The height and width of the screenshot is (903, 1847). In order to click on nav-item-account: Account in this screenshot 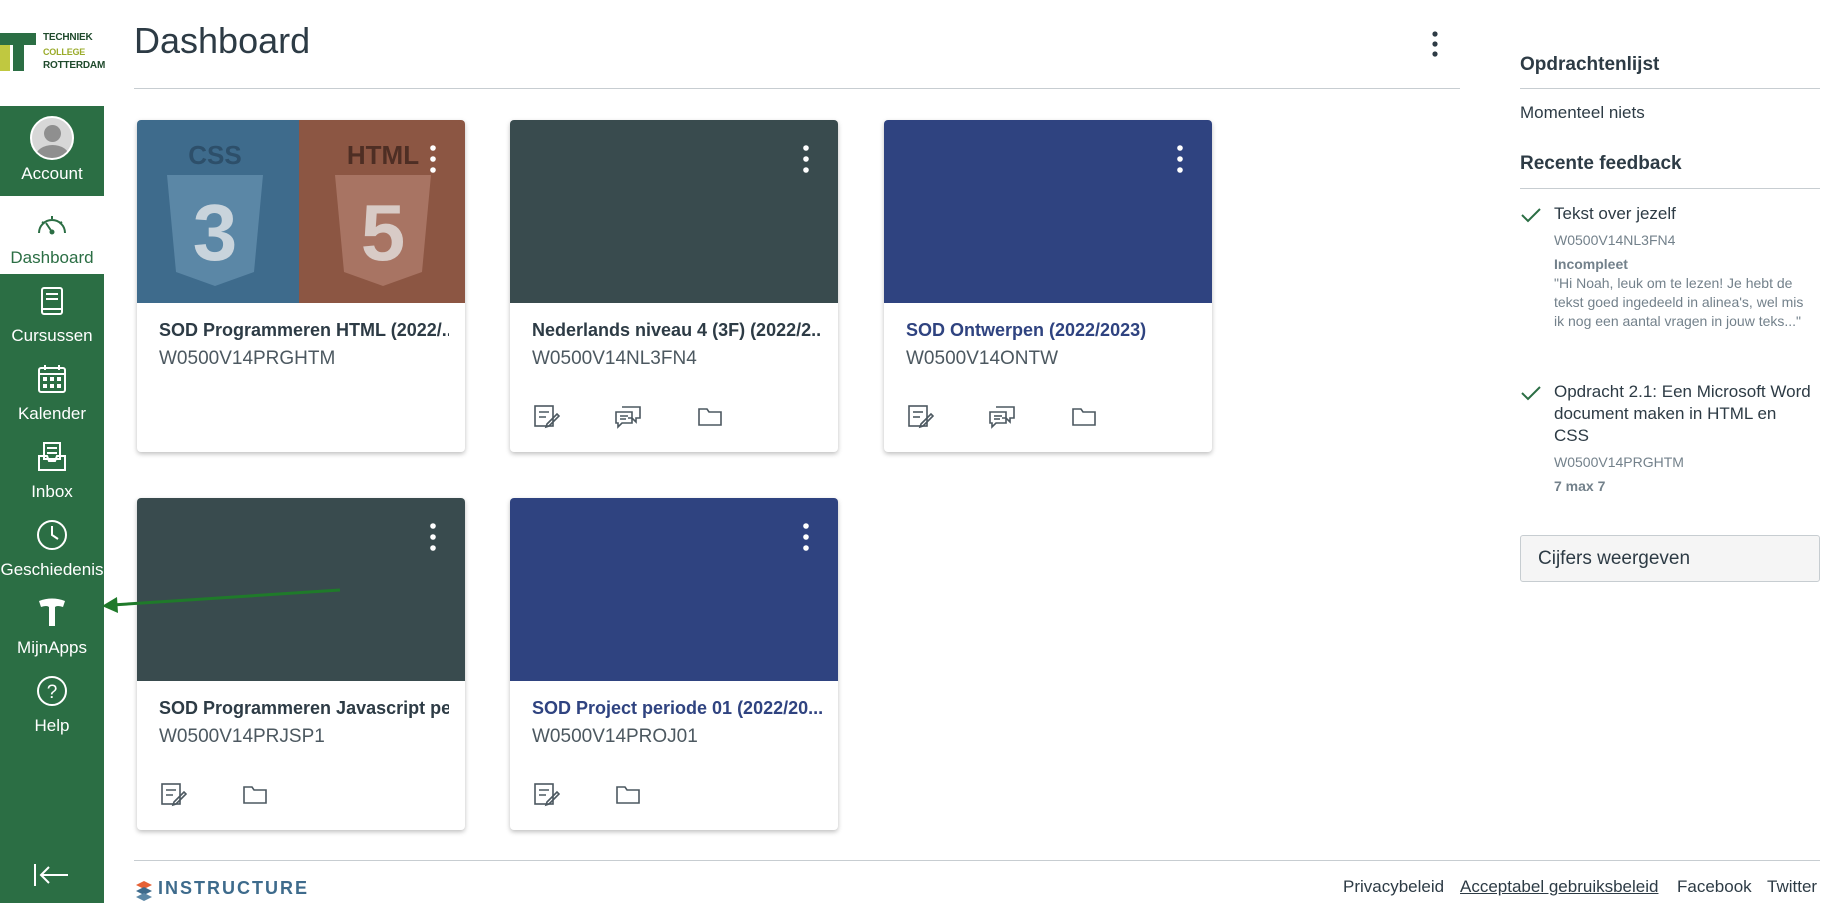, I will do `click(52, 145)`.